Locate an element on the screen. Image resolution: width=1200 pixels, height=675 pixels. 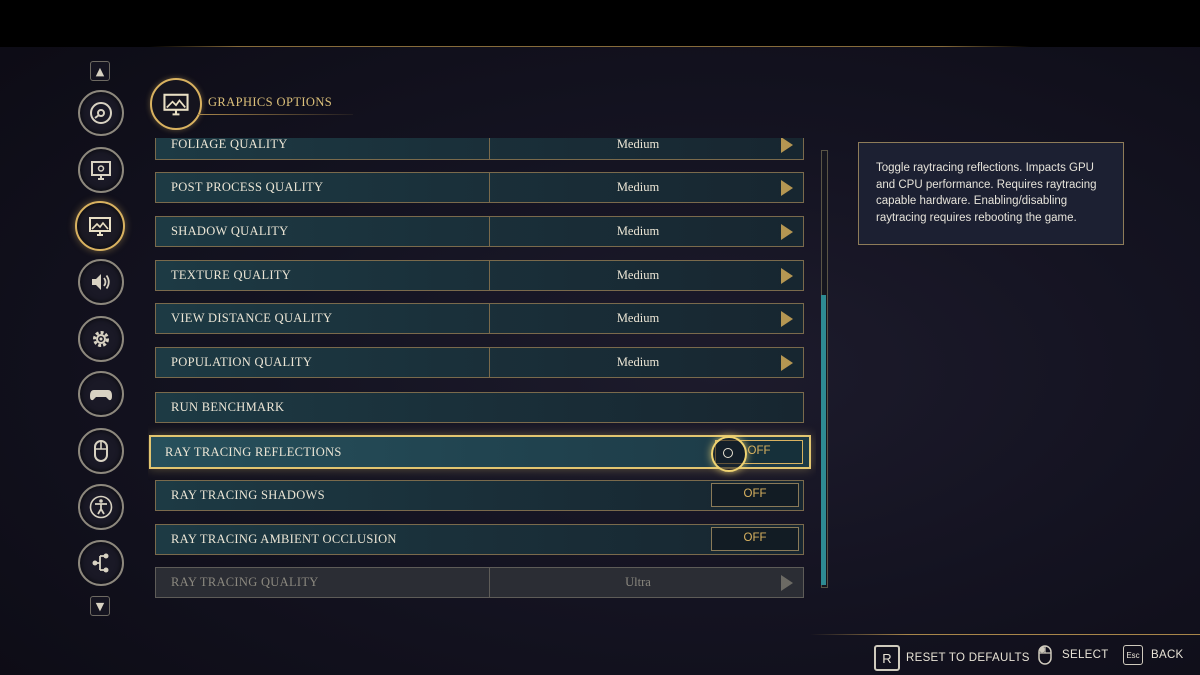
reset-label: RESET TO DEFAULTS is located at coordinates (968, 658).